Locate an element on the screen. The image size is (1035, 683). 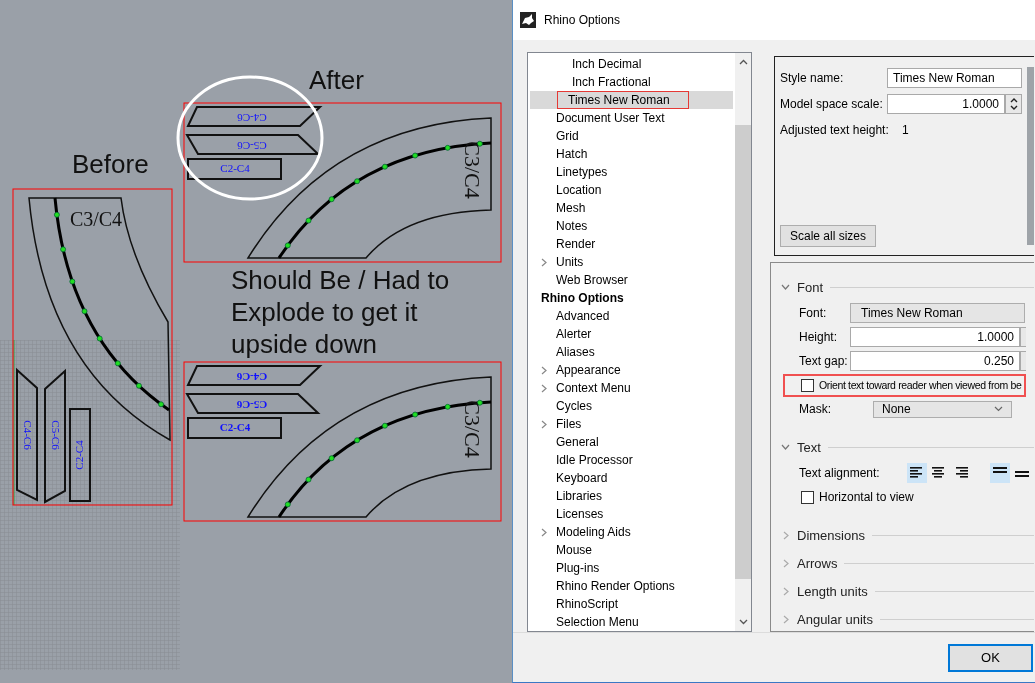
field-label: Style name: is located at coordinates (812, 78).